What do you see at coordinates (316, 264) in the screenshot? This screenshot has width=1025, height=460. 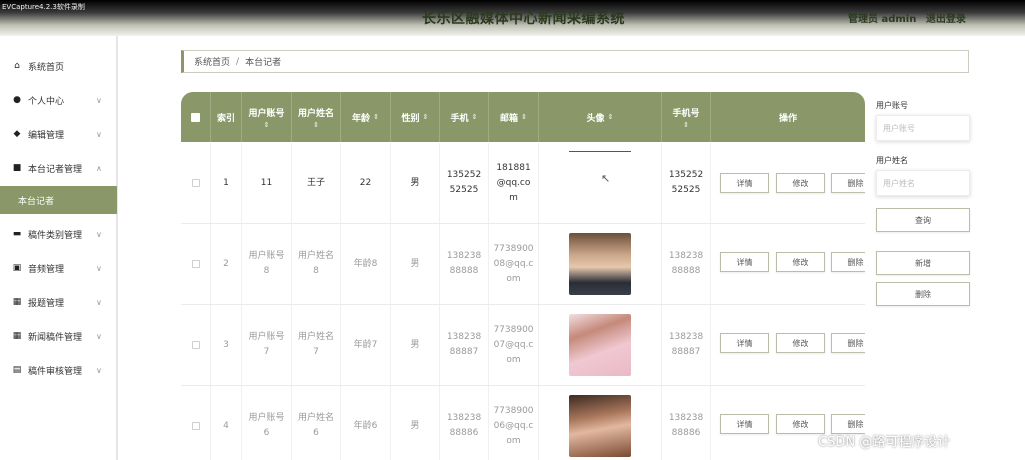 I see `cell-name: 用户姓名8` at bounding box center [316, 264].